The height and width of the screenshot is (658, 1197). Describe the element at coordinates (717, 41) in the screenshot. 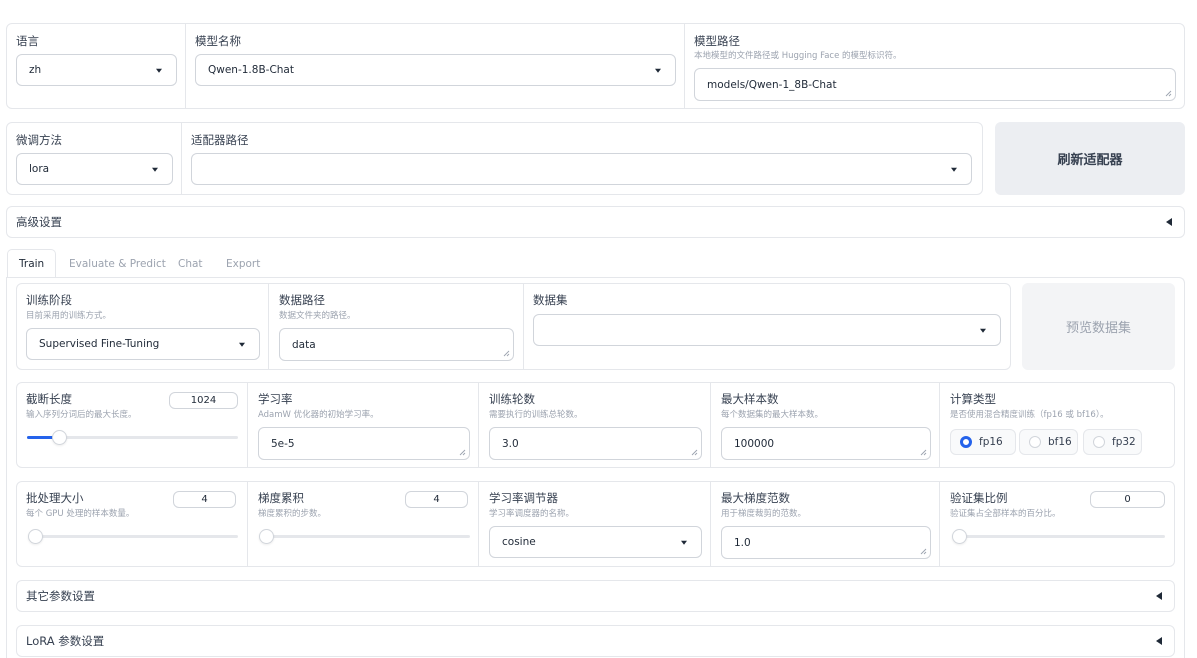

I see `model-path-label: 模型路径` at that location.